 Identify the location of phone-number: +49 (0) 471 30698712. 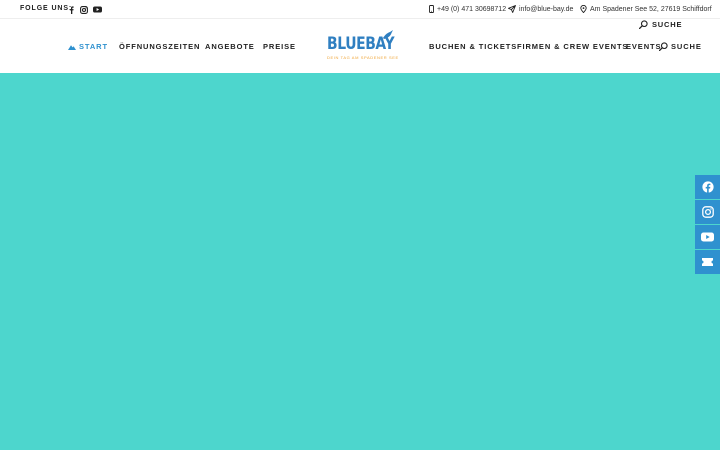
(471, 9).